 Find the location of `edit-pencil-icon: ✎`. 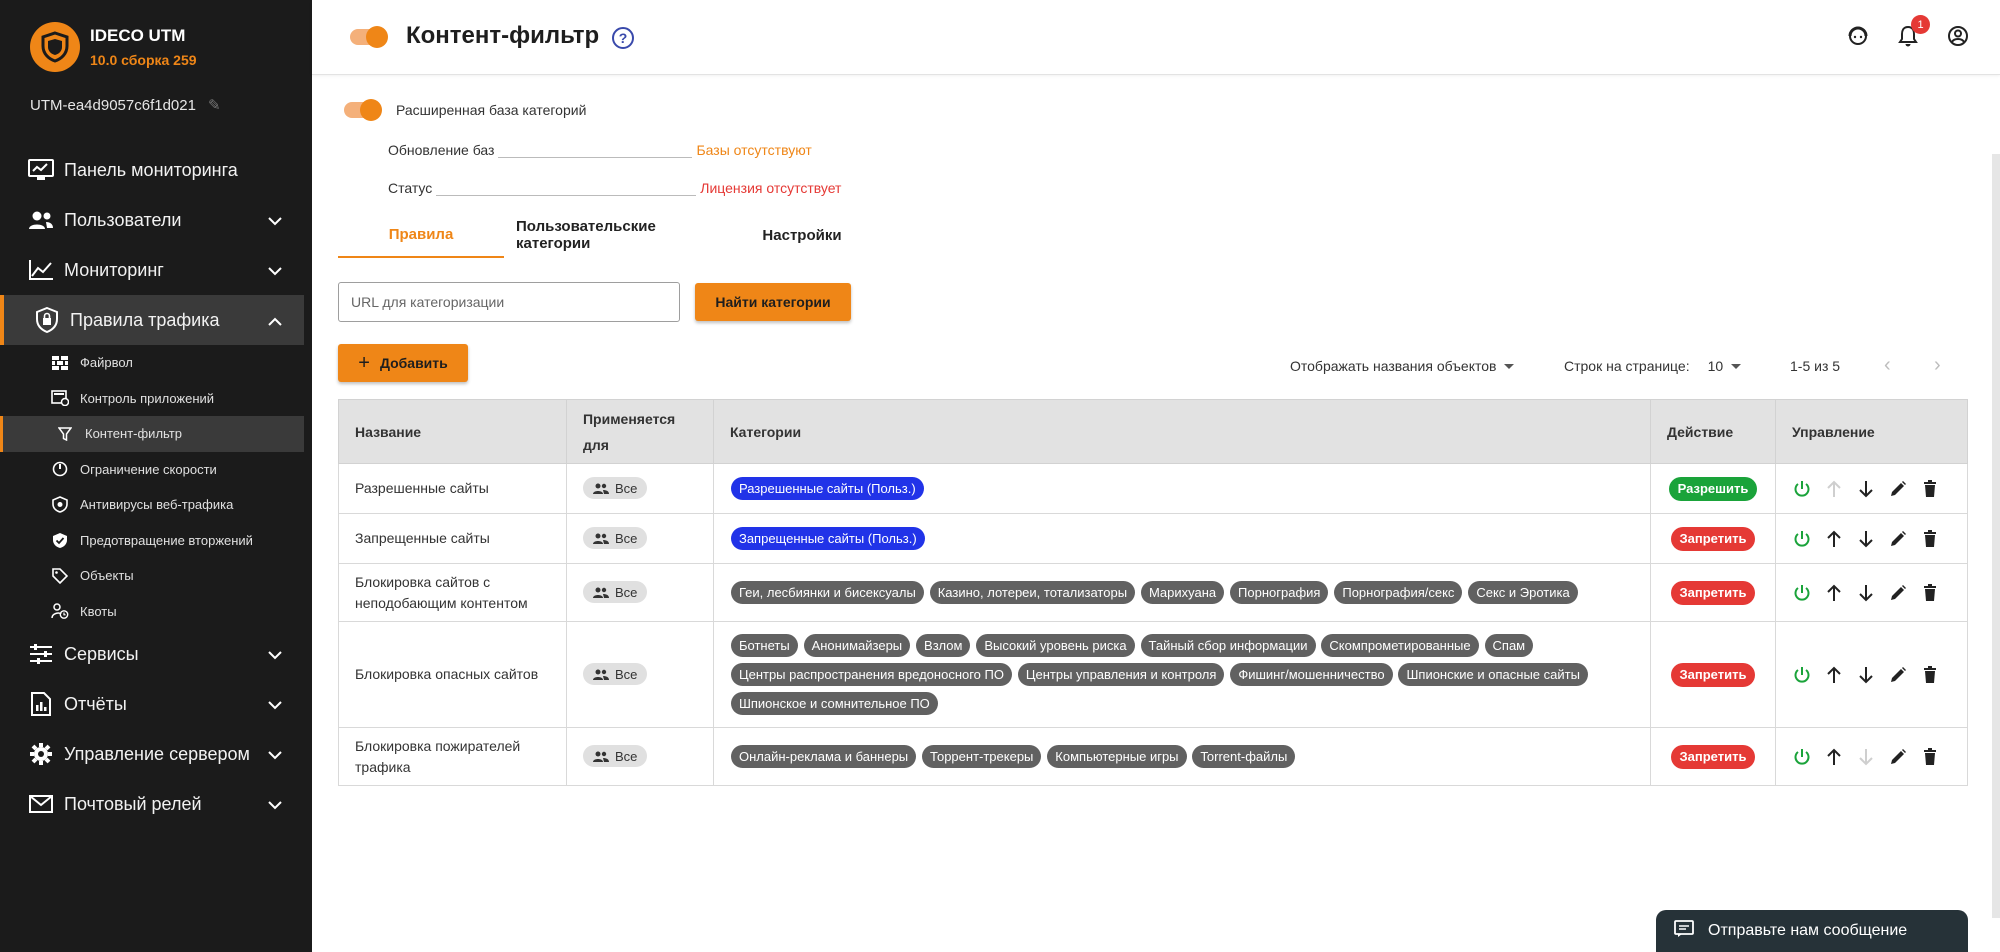

edit-pencil-icon: ✎ is located at coordinates (214, 105).